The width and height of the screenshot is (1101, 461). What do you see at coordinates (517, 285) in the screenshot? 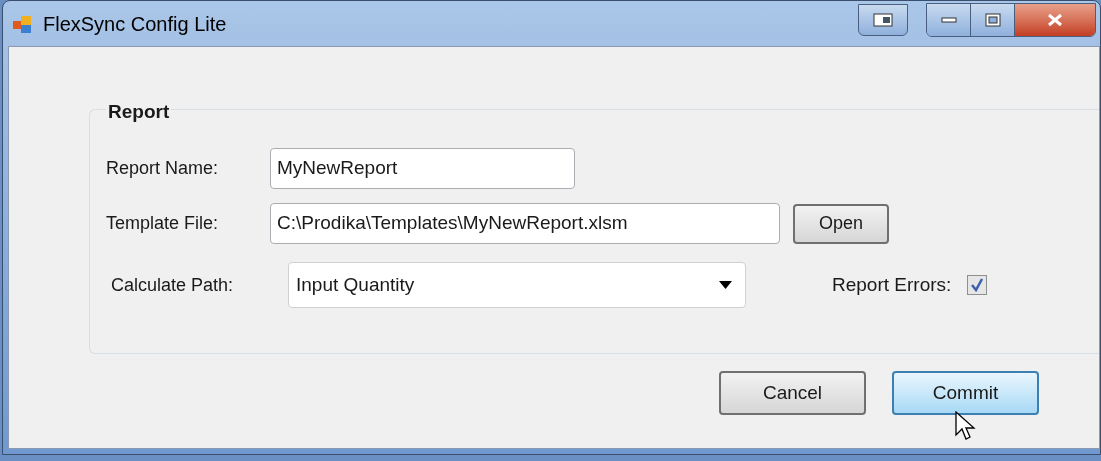
I see `dropdown: Input Quantity` at bounding box center [517, 285].